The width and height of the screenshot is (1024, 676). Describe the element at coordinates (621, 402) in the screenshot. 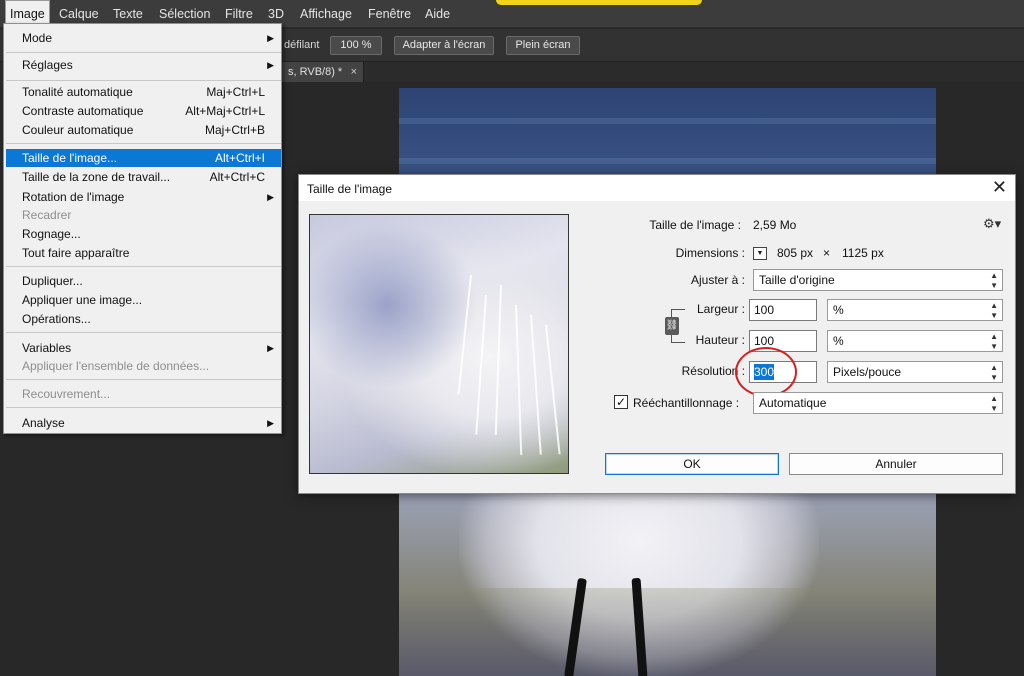

I see `resample-checkbox: ✓` at that location.